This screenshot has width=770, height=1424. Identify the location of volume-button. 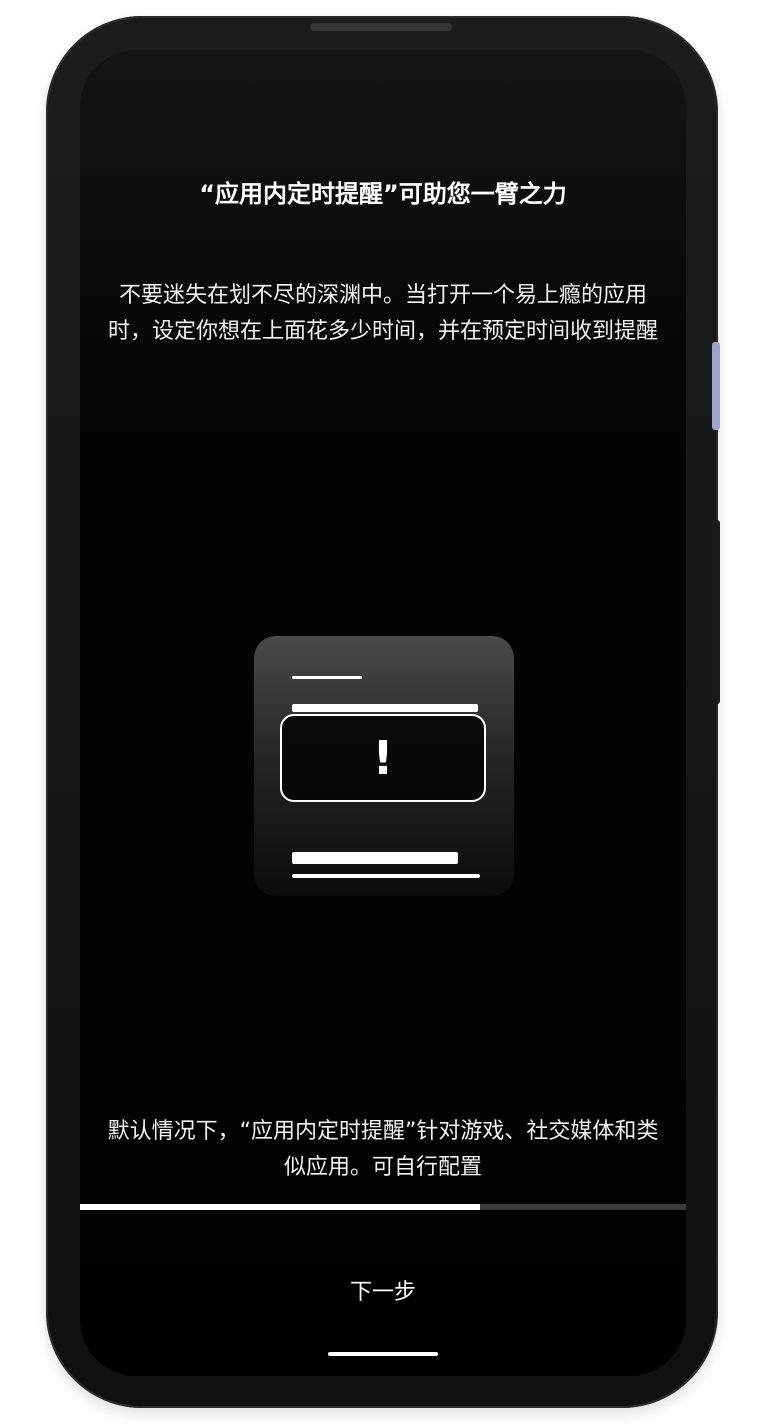
(716, 386).